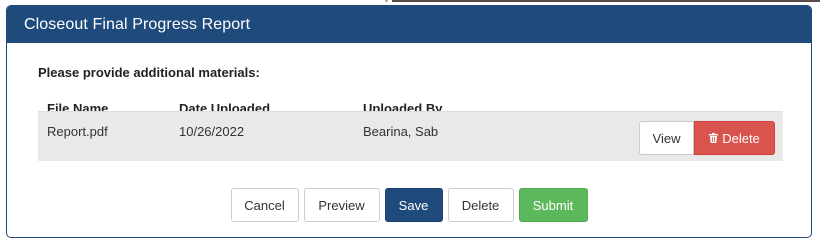 This screenshot has height=244, width=820. What do you see at coordinates (386, 1) in the screenshot?
I see `background-edge` at bounding box center [386, 1].